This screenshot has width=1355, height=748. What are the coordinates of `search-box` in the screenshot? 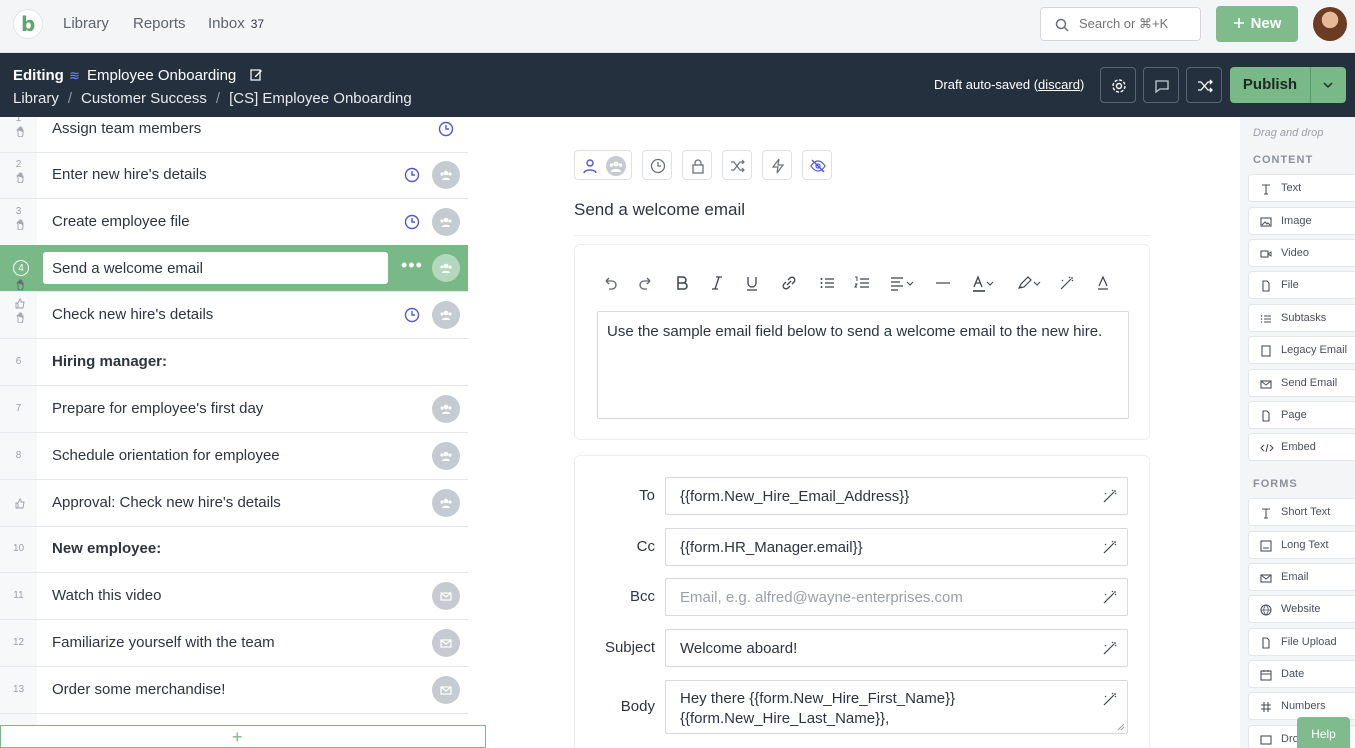 It's located at (1120, 24).